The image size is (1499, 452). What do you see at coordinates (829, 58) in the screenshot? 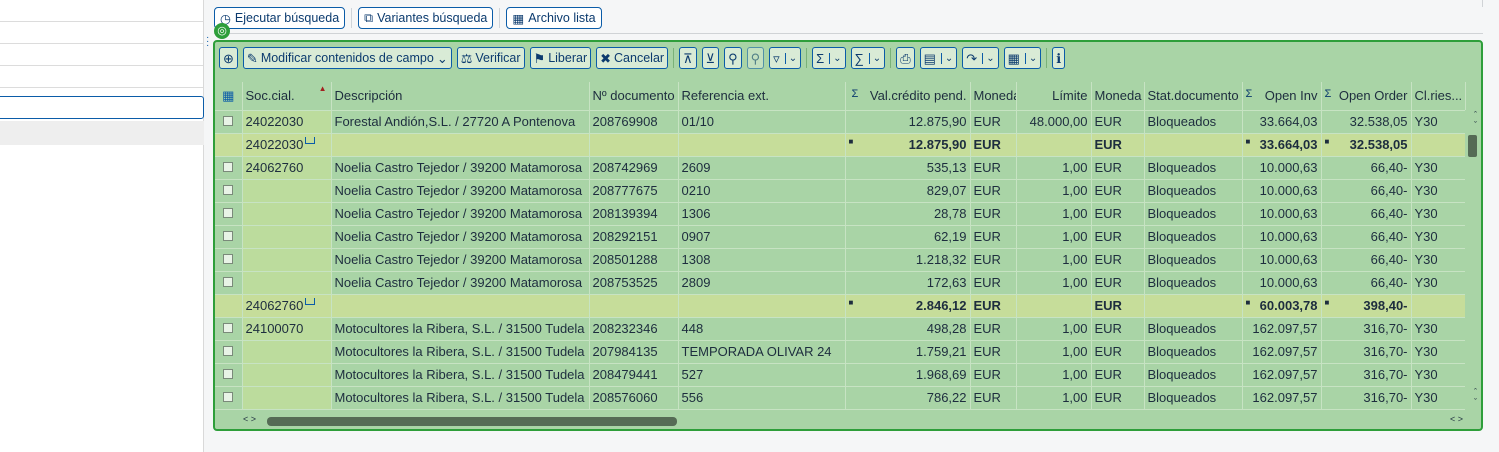
I see `total-button: Σ ⌄` at bounding box center [829, 58].